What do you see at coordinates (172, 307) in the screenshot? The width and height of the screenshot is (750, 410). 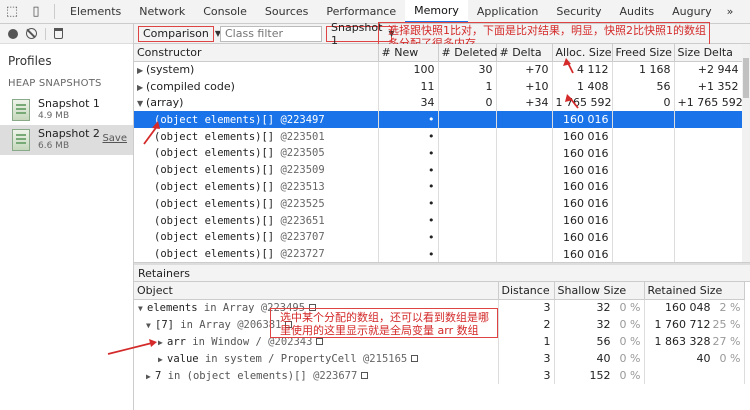 I see `retainer-prefix: elements` at bounding box center [172, 307].